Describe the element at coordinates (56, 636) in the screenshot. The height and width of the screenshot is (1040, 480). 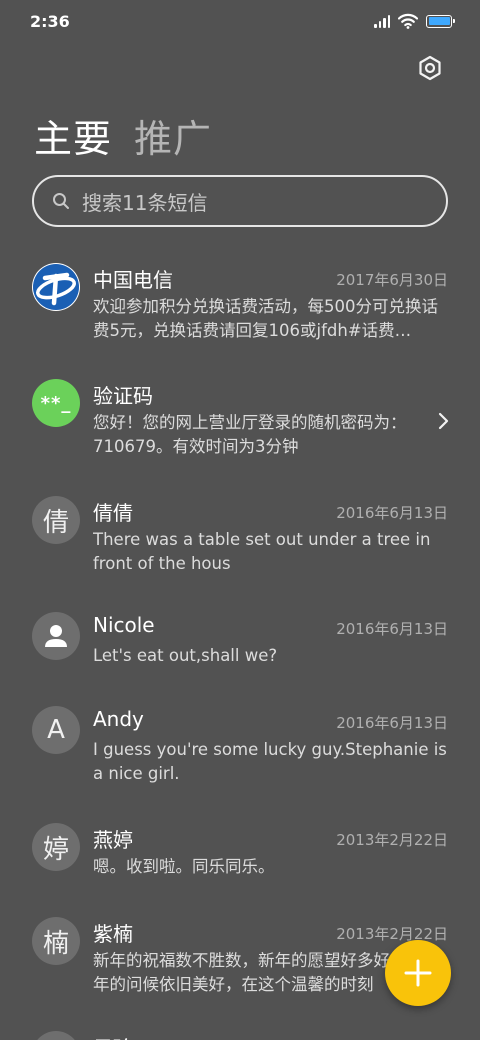
I see `person-icon` at that location.